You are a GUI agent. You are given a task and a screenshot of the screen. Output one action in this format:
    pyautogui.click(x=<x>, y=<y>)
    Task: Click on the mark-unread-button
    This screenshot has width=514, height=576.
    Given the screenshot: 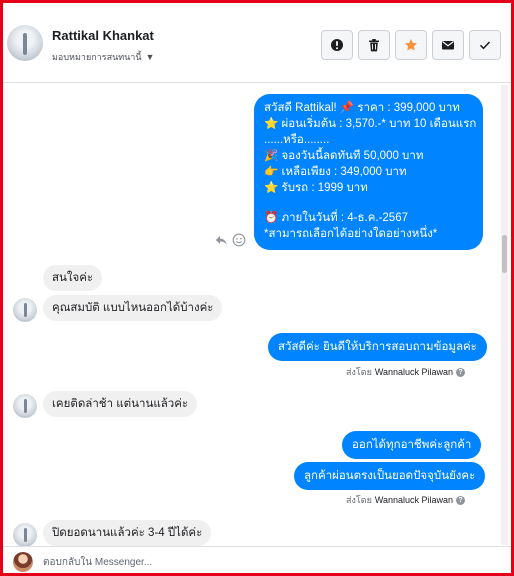 What is the action you would take?
    pyautogui.click(x=448, y=45)
    